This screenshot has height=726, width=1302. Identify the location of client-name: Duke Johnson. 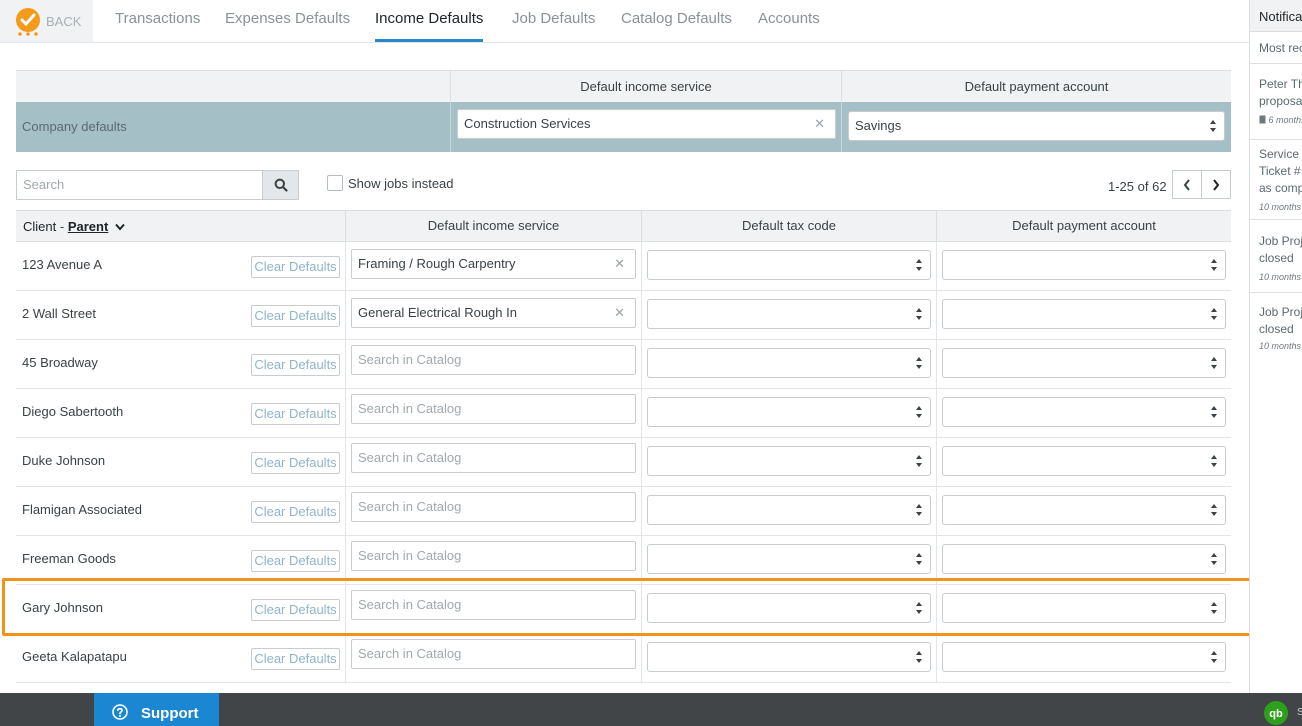
(63, 460).